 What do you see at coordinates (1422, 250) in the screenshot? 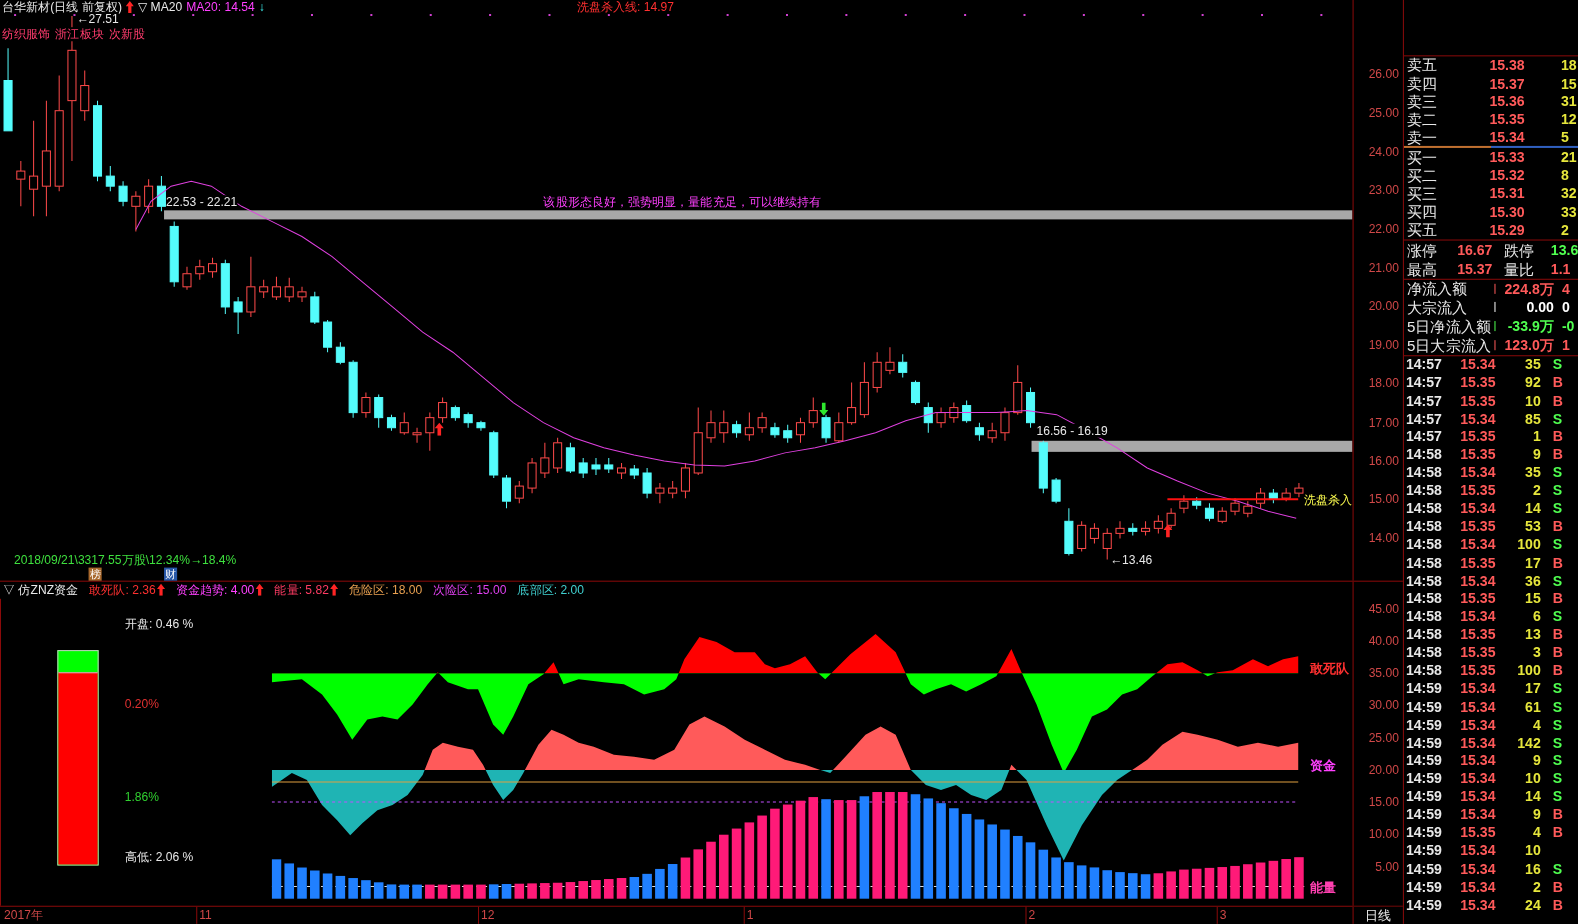
I see `stat-label: 涨停` at bounding box center [1422, 250].